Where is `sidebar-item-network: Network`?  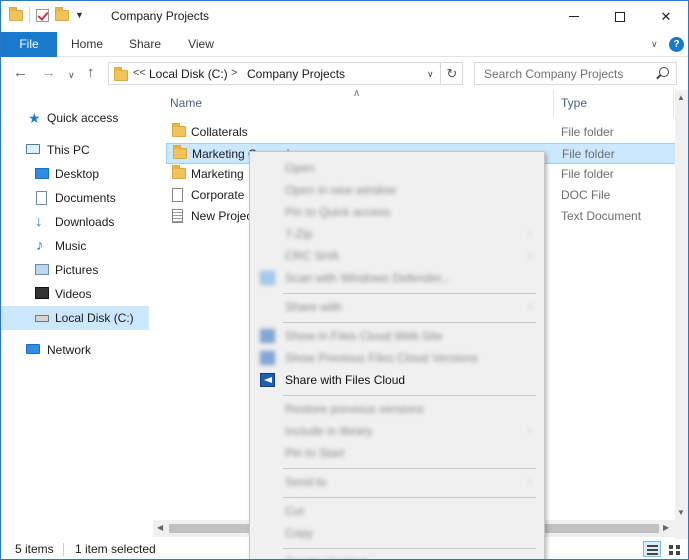 sidebar-item-network: Network is located at coordinates (75, 350).